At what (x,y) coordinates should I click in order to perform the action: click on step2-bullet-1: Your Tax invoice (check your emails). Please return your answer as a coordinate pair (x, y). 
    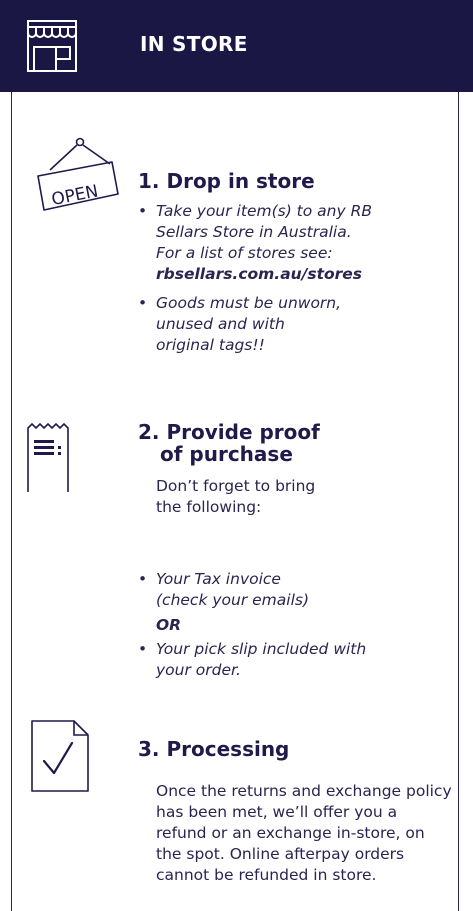
    Looking at the image, I should click on (237, 590).